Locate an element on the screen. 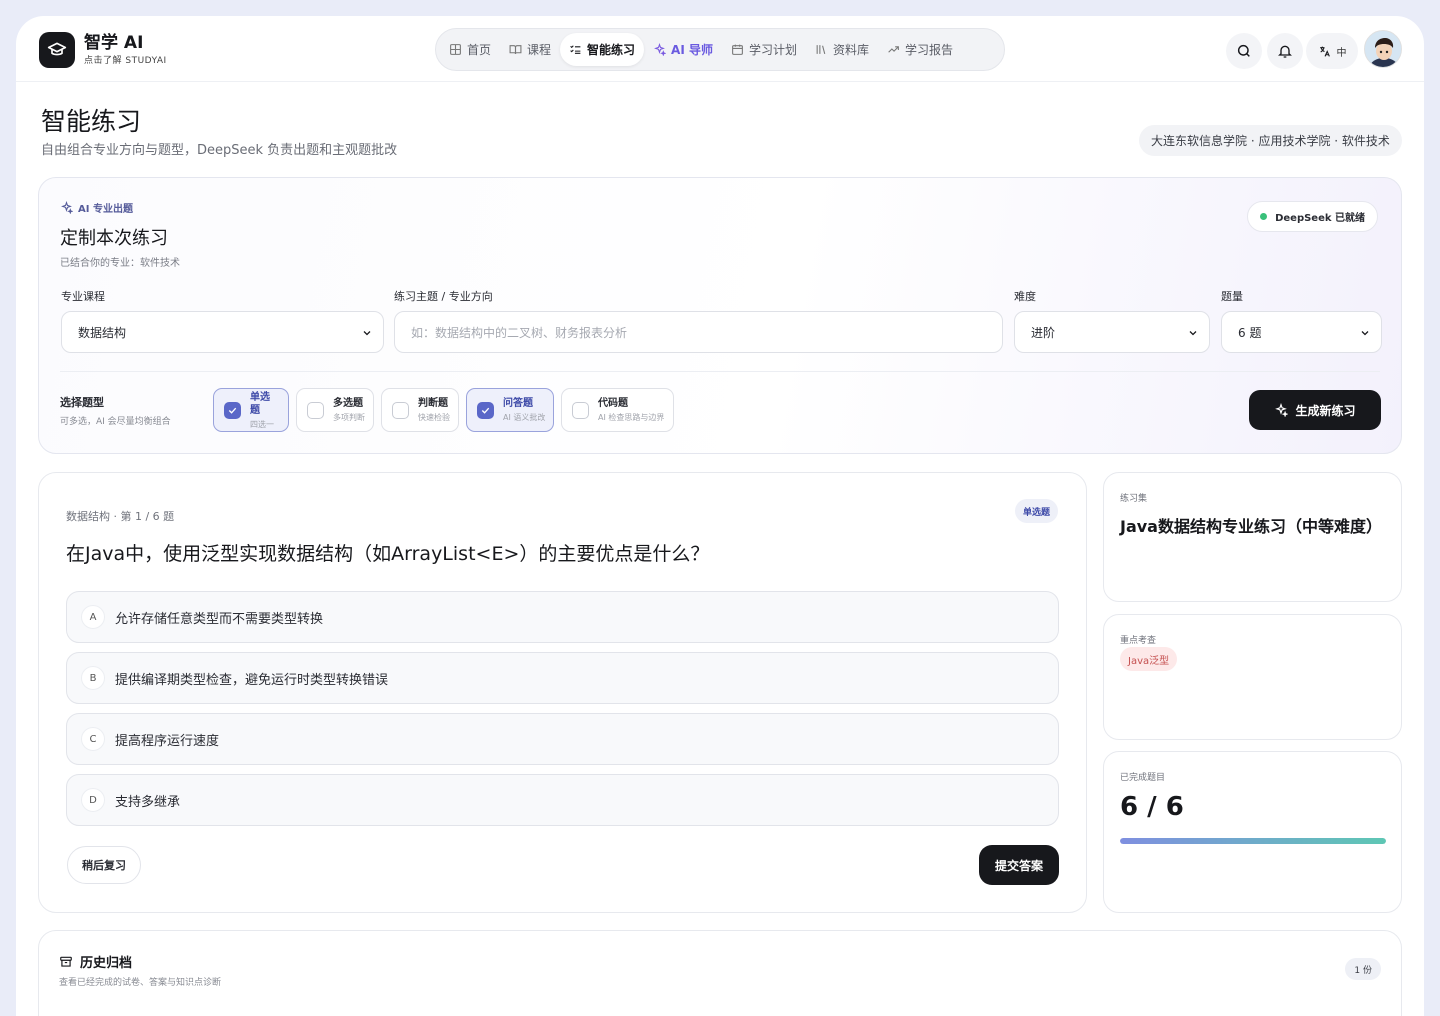  nav-item-home: 首页 is located at coordinates (470, 49).